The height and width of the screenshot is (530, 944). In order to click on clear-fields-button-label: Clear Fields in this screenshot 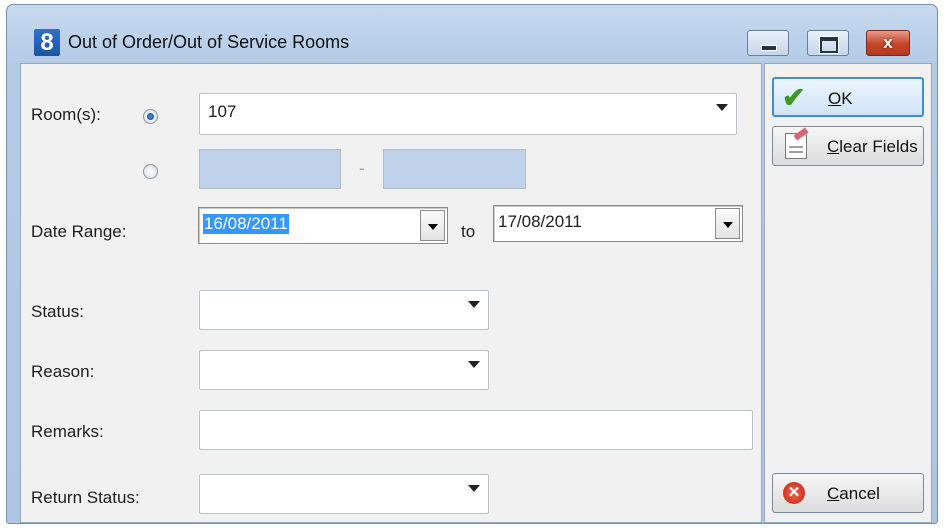, I will do `click(872, 146)`.